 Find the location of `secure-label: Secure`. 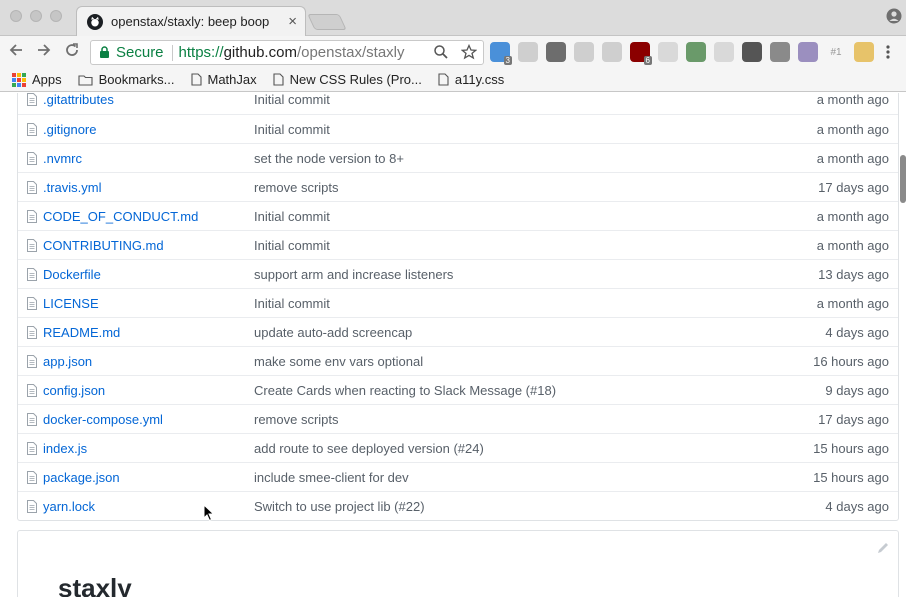

secure-label: Secure is located at coordinates (140, 52).